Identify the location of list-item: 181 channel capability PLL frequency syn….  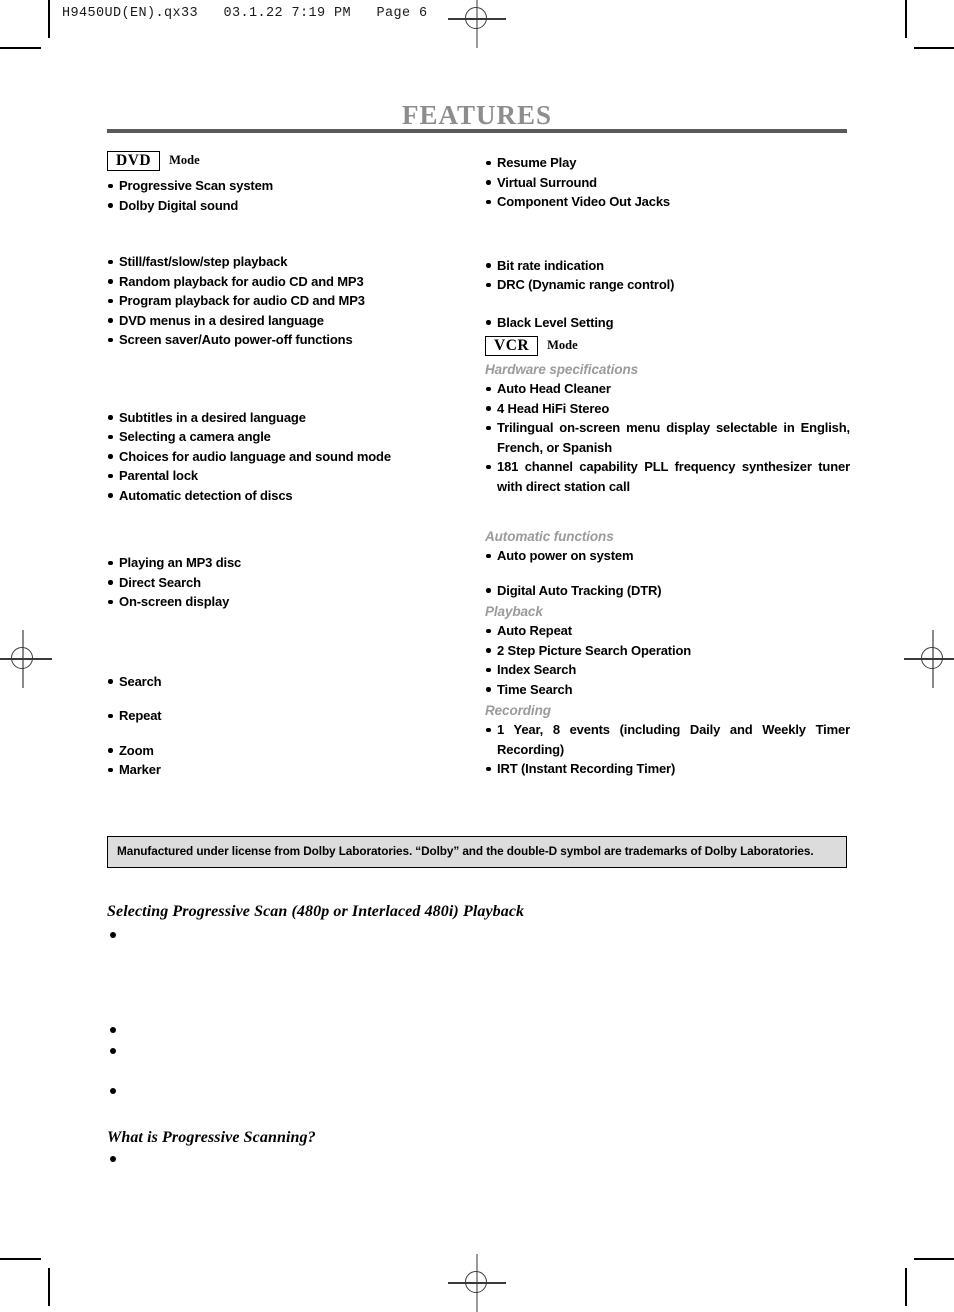
(667, 476).